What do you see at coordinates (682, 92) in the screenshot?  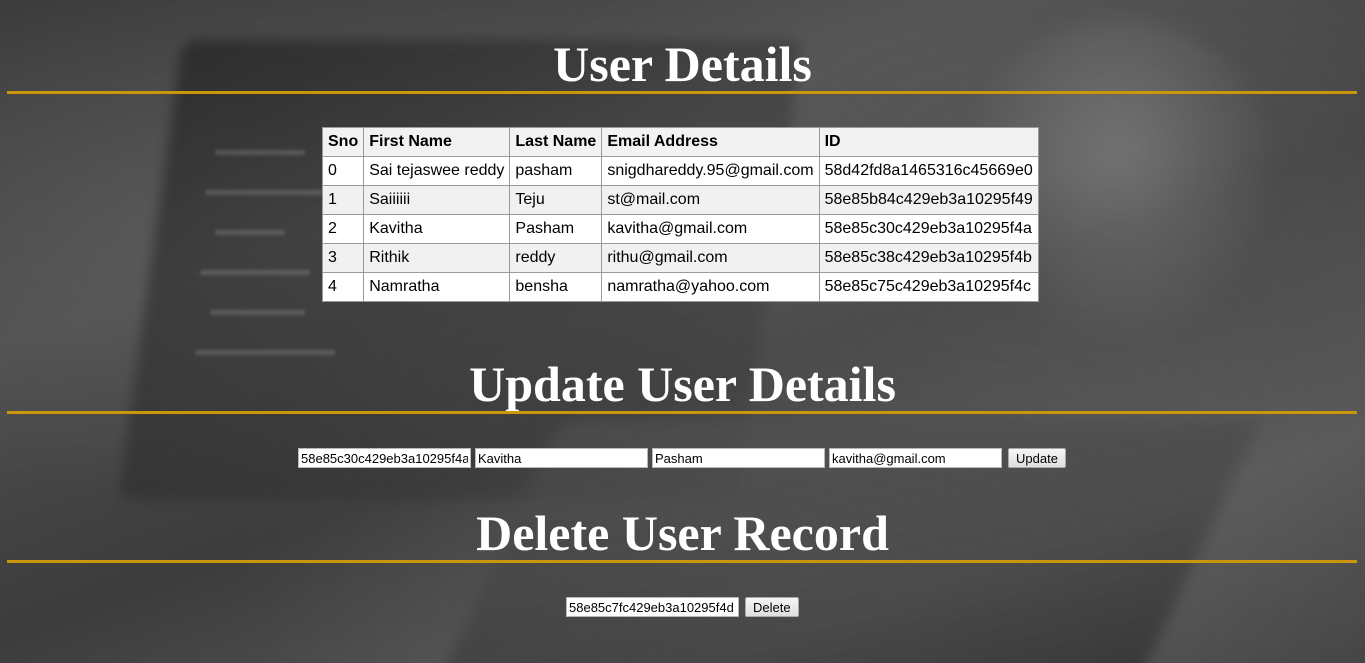 I see `user-details-divider` at bounding box center [682, 92].